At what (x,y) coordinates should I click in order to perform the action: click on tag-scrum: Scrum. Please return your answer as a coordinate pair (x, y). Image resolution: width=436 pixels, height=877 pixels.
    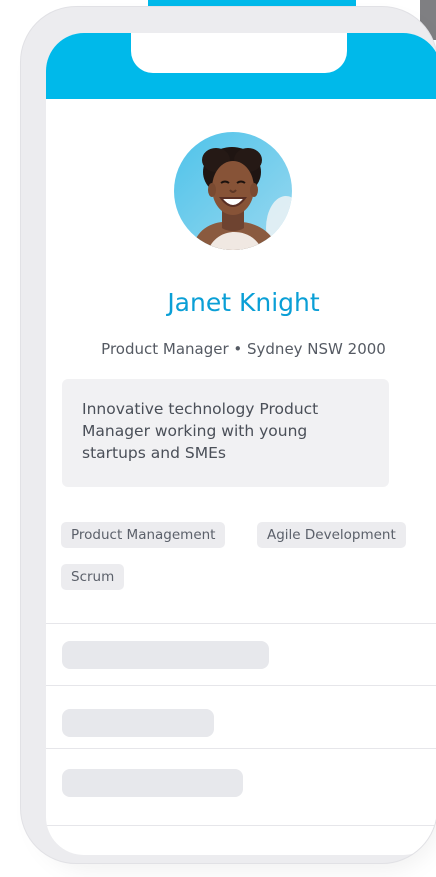
    Looking at the image, I should click on (93, 577).